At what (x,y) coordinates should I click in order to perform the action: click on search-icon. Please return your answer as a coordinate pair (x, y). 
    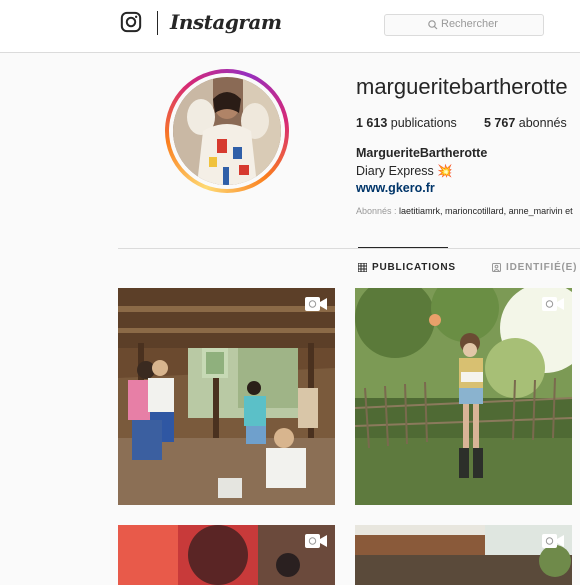
    Looking at the image, I should click on (433, 25).